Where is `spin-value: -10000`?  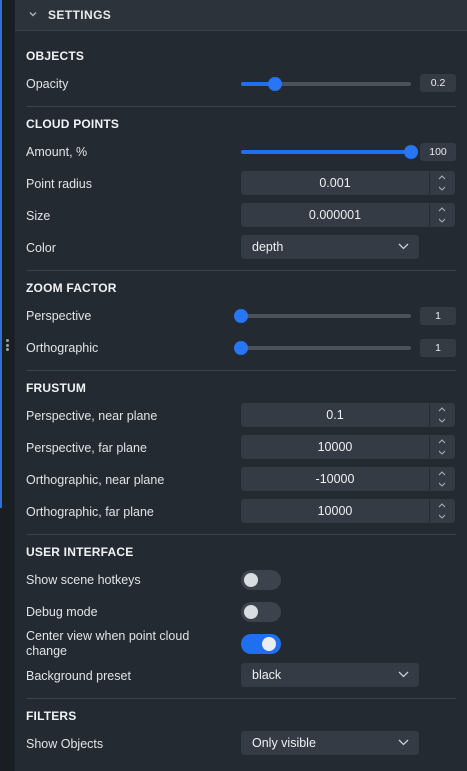
spin-value: -10000 is located at coordinates (335, 479).